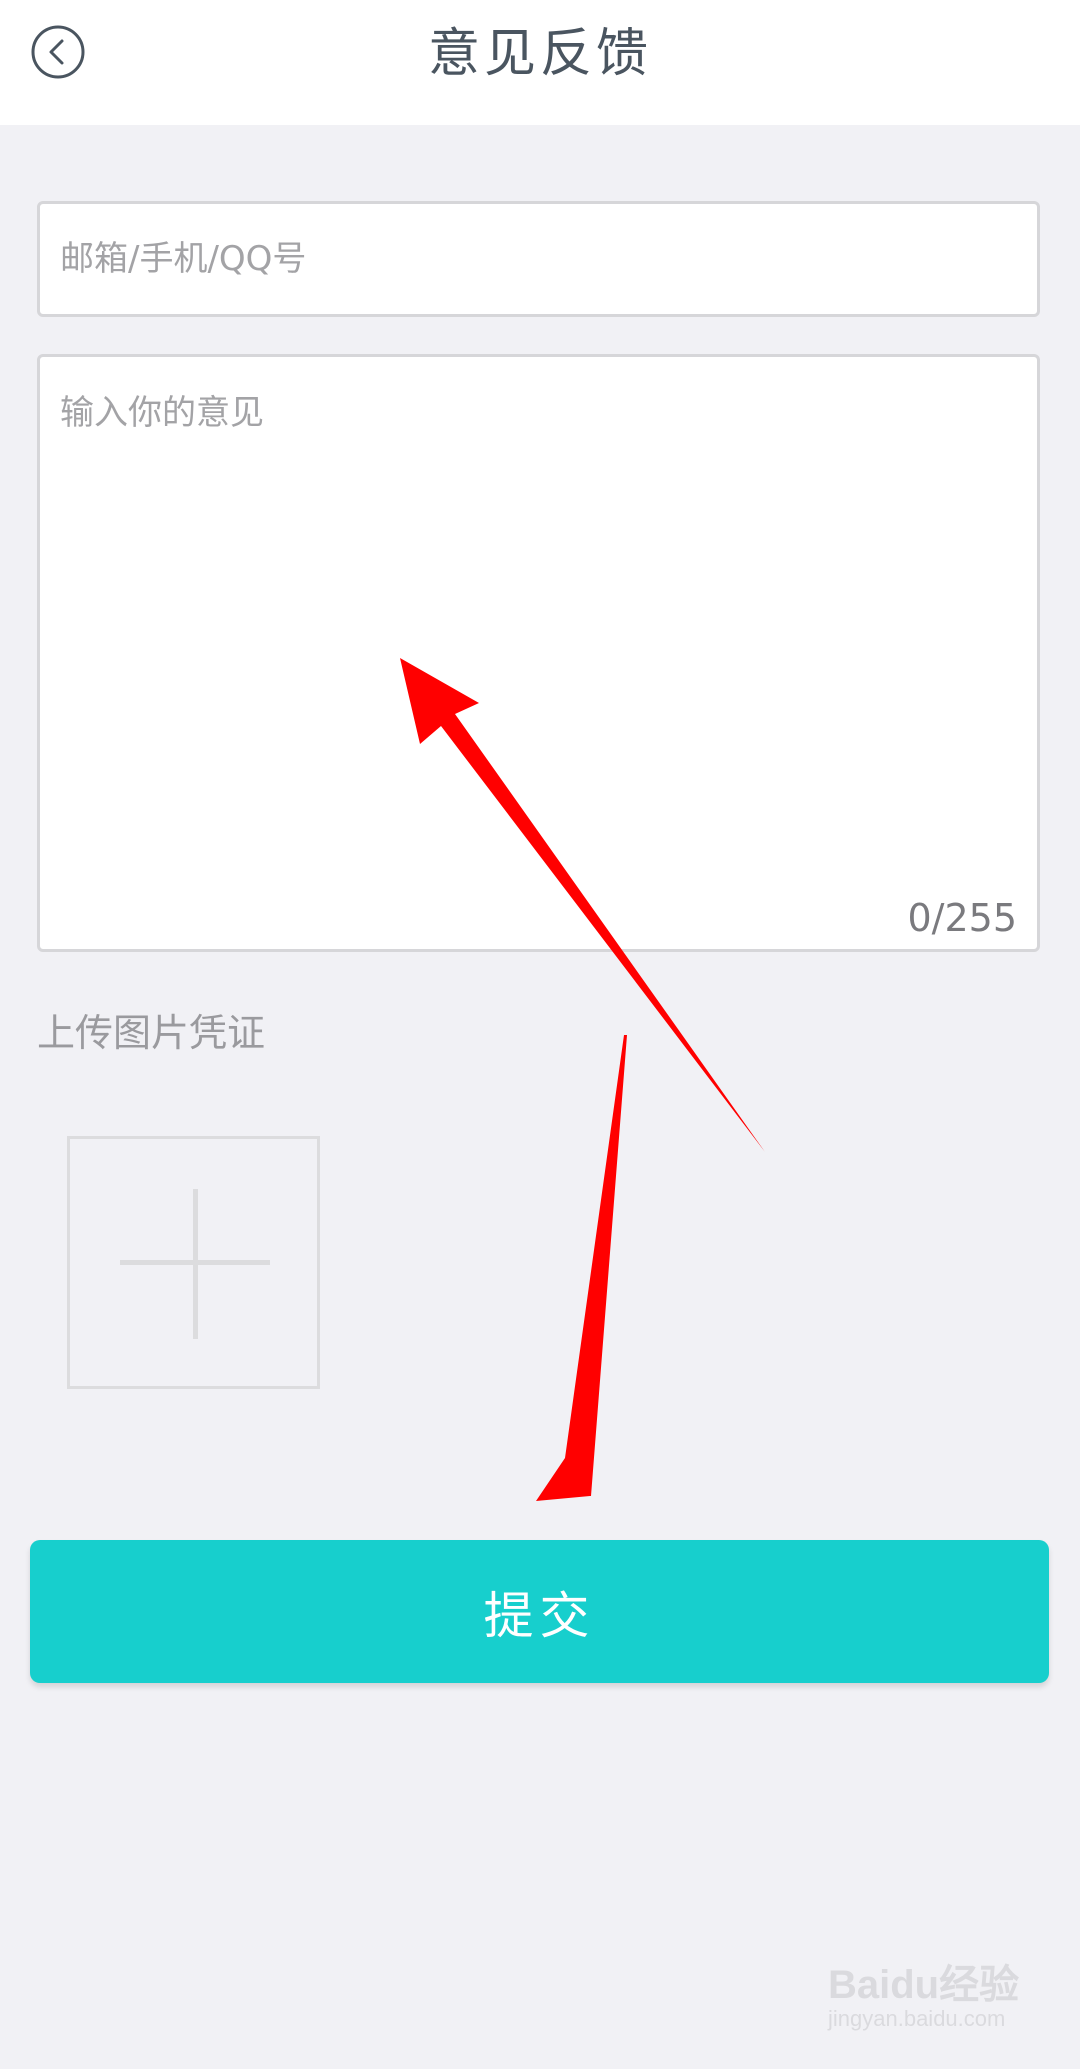 The width and height of the screenshot is (1080, 2069). What do you see at coordinates (581, 1268) in the screenshot?
I see `arrow-down` at bounding box center [581, 1268].